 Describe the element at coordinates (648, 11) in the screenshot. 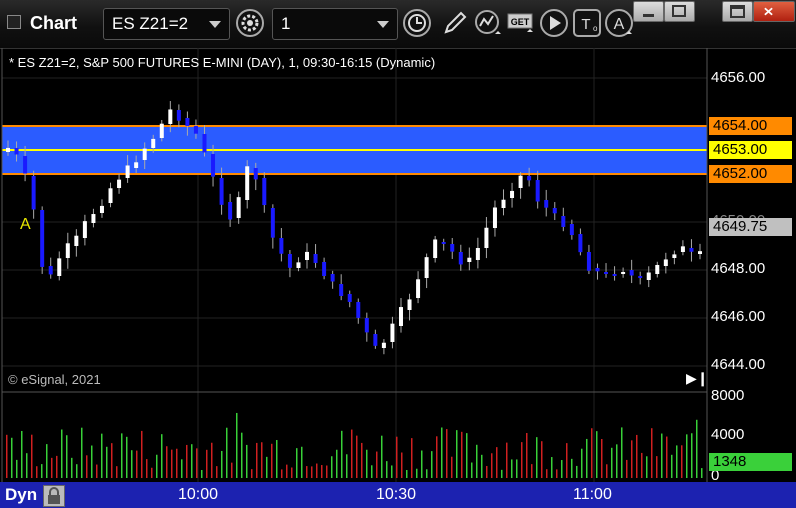

I see `minimize-button` at that location.